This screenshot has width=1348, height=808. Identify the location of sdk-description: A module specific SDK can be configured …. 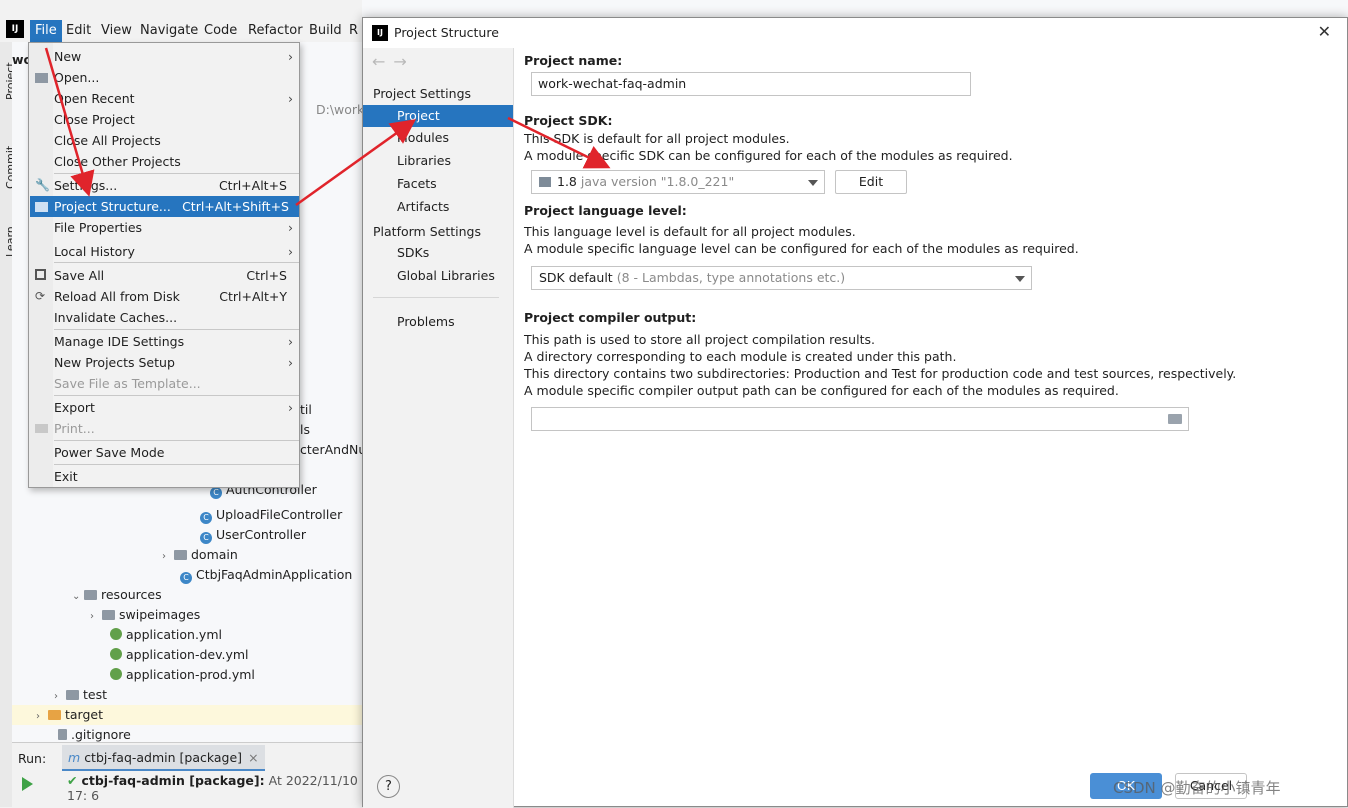
(768, 155).